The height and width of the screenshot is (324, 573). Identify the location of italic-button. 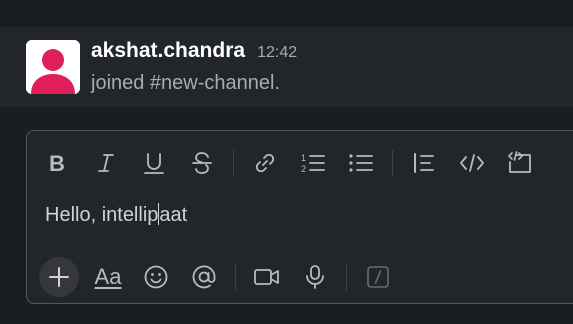
(106, 163).